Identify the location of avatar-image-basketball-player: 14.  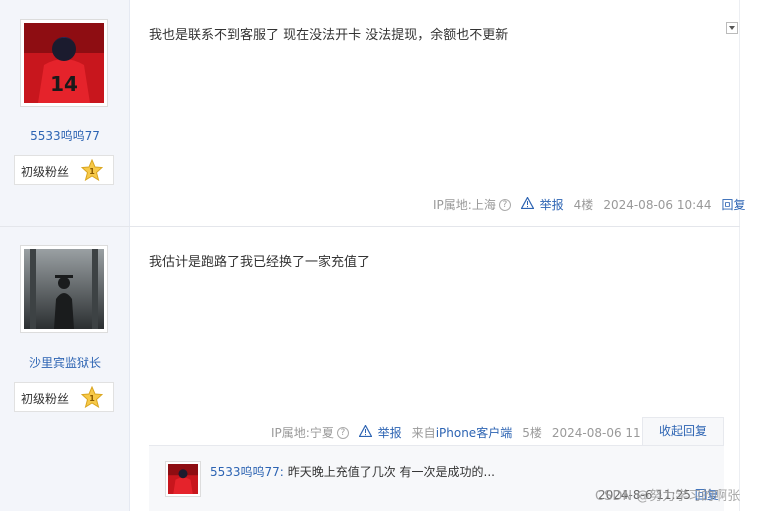
(64, 63).